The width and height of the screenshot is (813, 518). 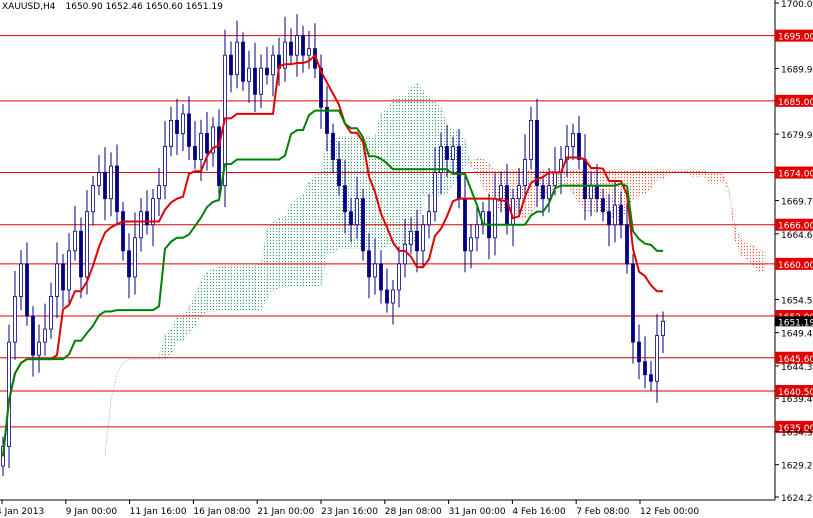 What do you see at coordinates (477, 512) in the screenshot?
I see `x-tick-label: 31 Jan 00:00` at bounding box center [477, 512].